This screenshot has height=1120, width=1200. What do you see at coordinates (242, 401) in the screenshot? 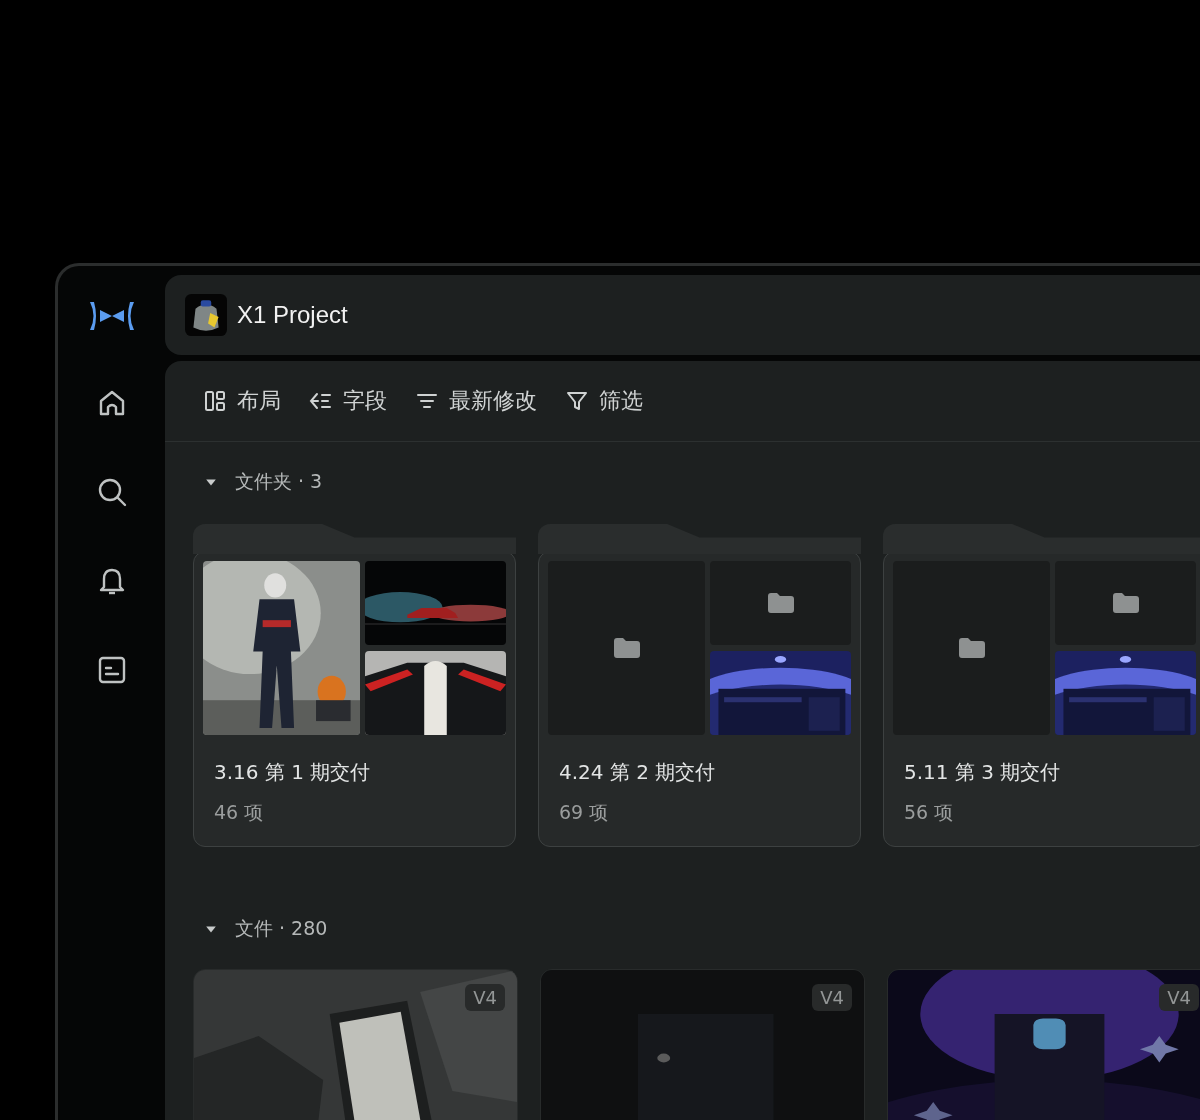
I see `layout-button: 布局` at bounding box center [242, 401].